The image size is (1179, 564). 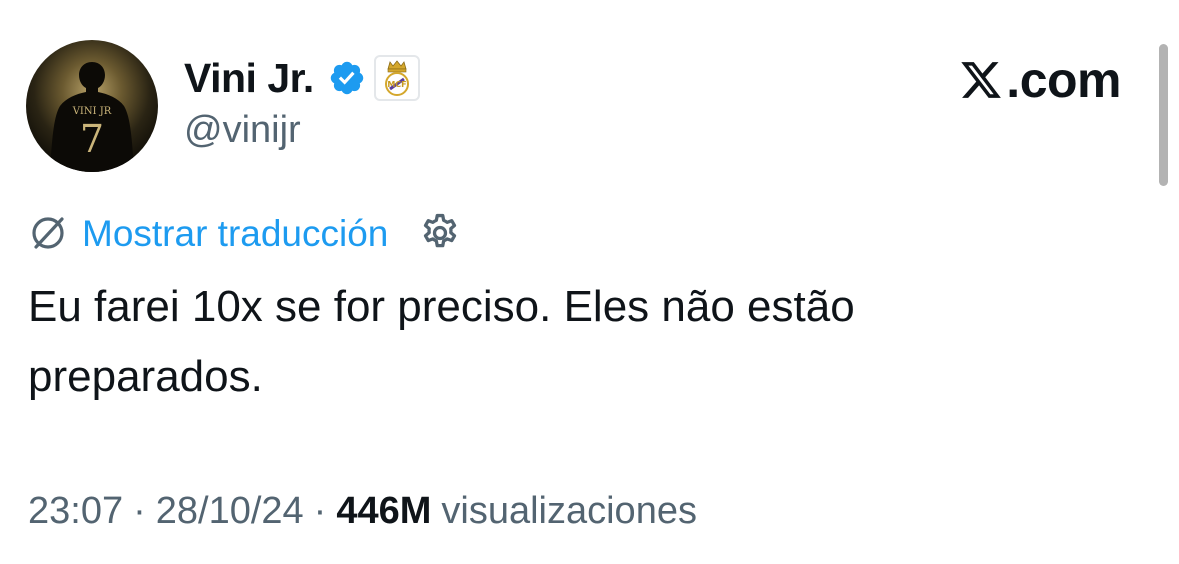 I want to click on scrollbar, so click(x=1163, y=115).